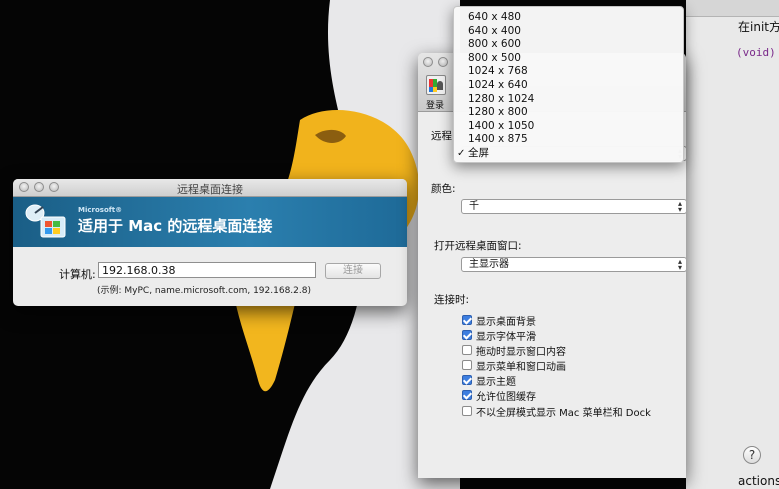  Describe the element at coordinates (77, 274) in the screenshot. I see `computer-label: 计算机:` at that location.